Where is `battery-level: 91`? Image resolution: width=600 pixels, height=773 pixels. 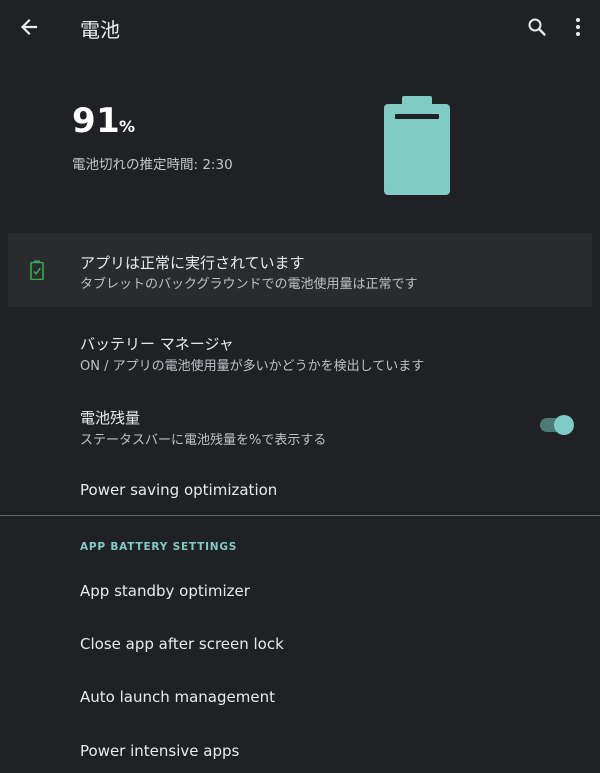
battery-level: 91 is located at coordinates (96, 121).